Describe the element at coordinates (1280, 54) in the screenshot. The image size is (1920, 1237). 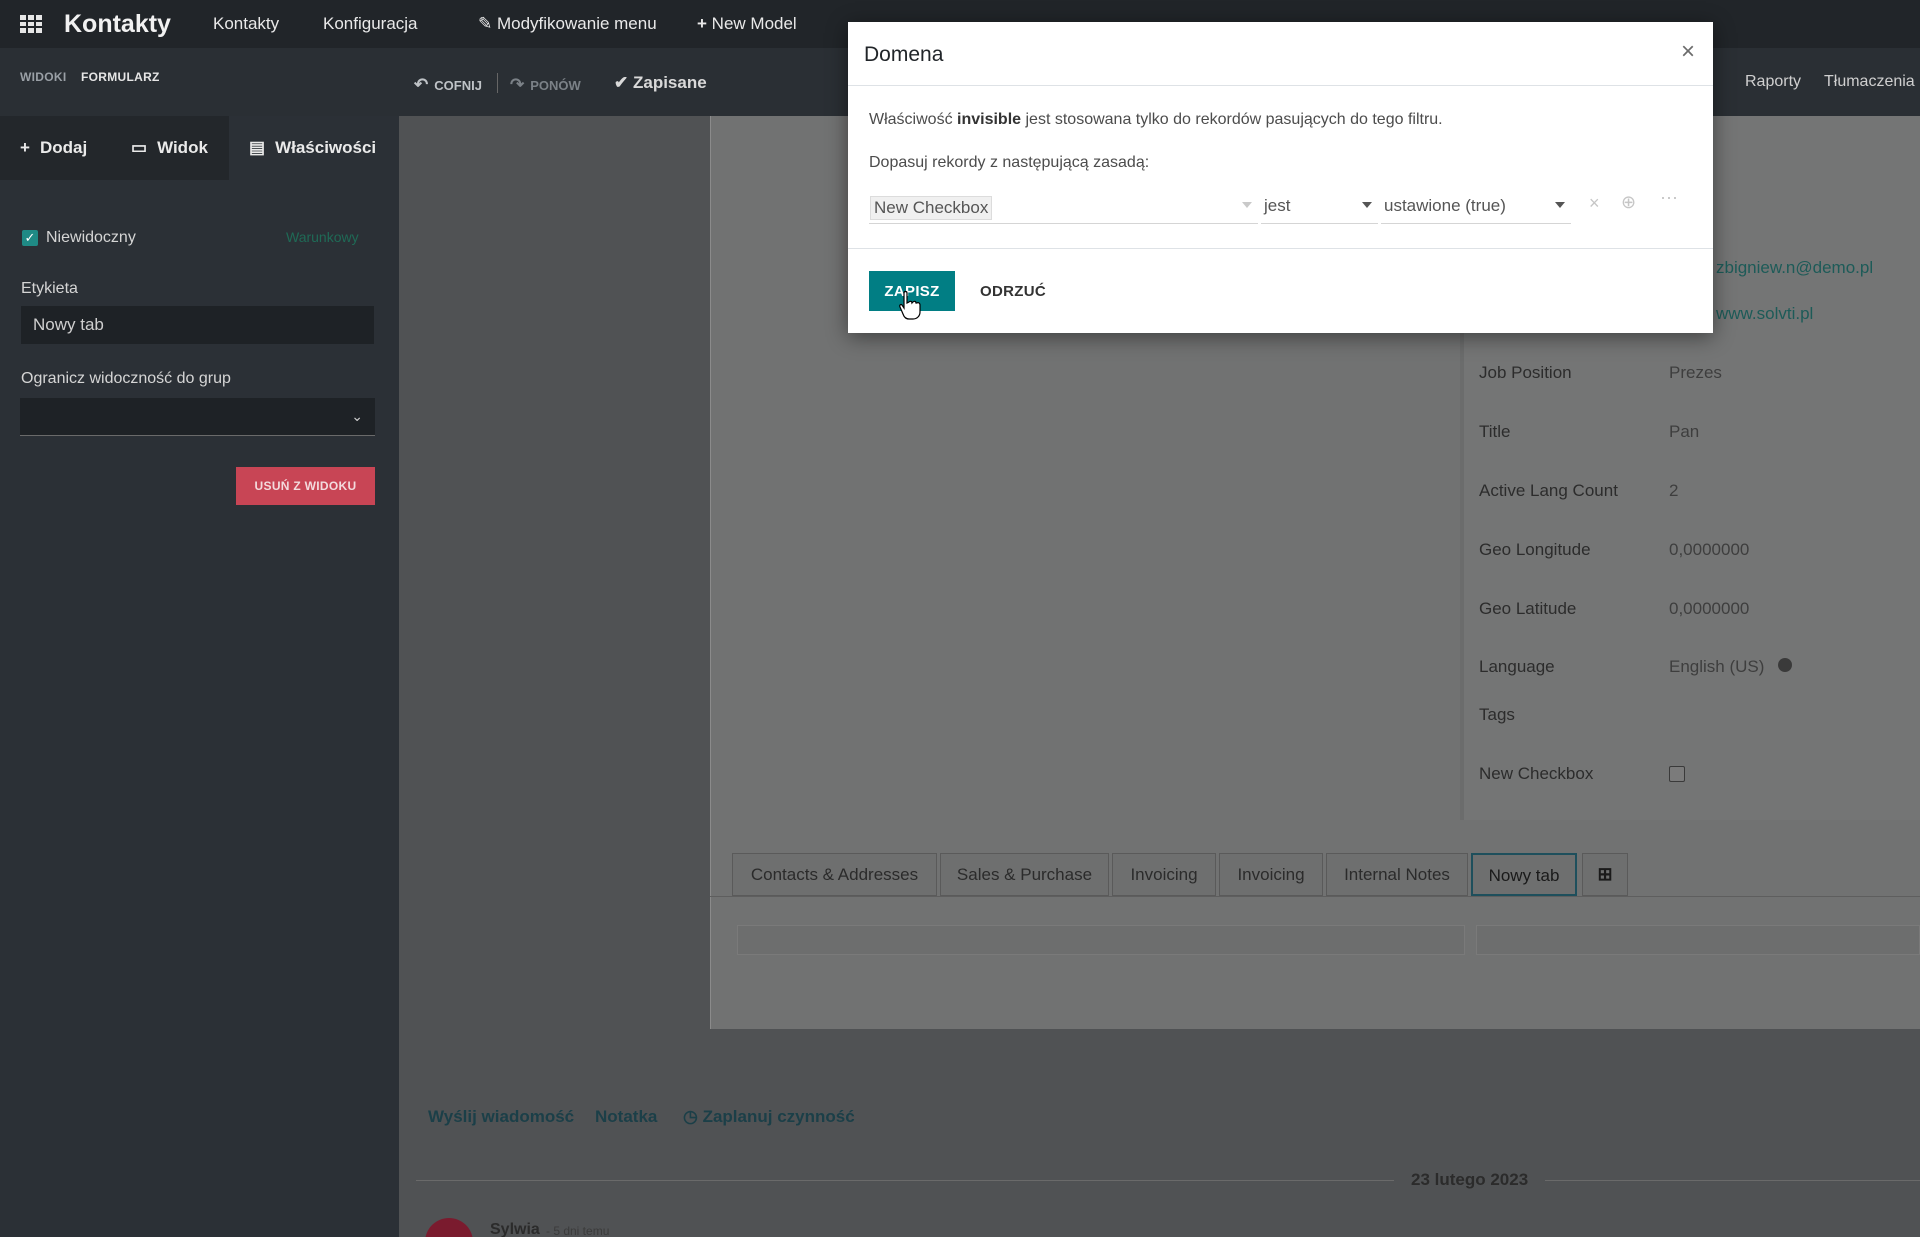
I see `dialog-header: Domena ×` at that location.